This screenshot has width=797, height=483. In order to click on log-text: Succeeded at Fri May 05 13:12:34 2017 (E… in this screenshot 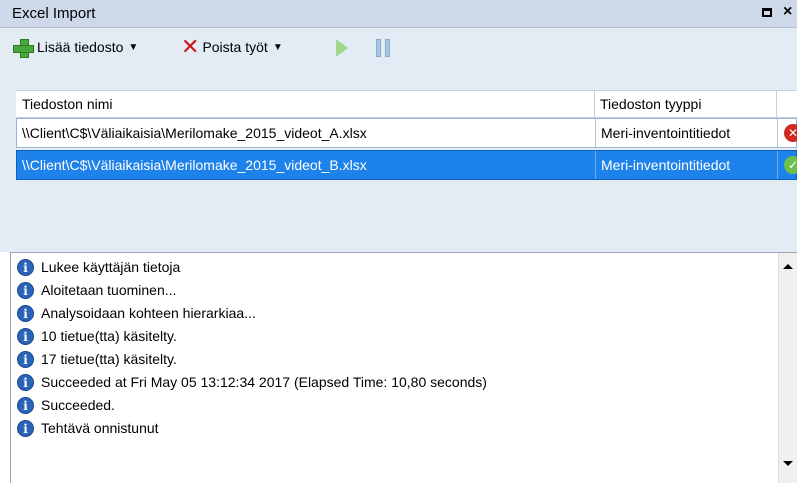, I will do `click(264, 382)`.